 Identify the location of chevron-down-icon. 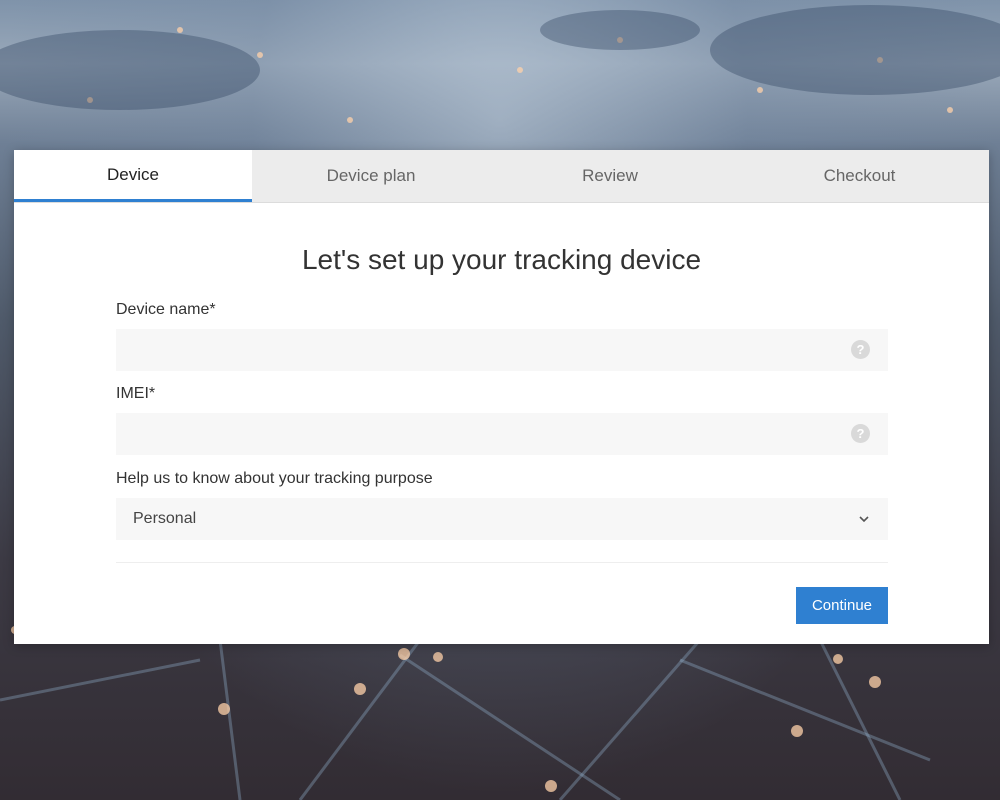
(864, 519).